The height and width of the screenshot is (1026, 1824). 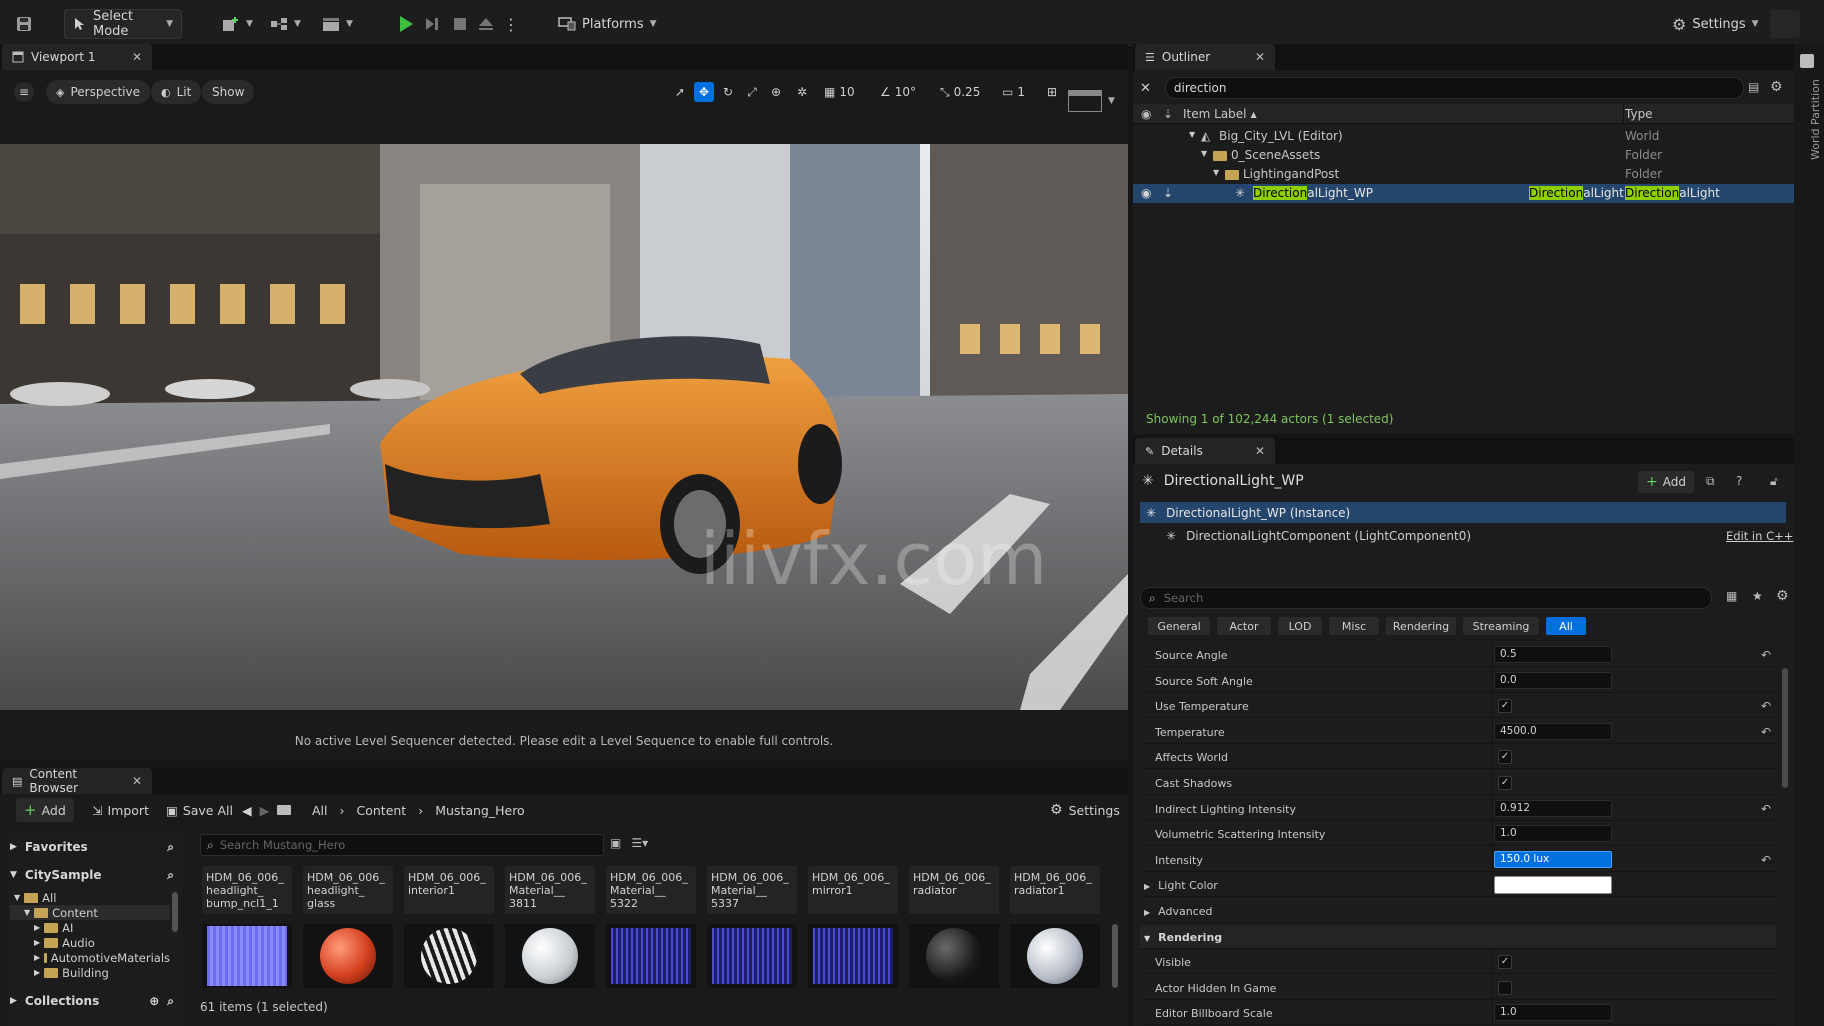 I want to click on item-label-column: Item Label ▲, so click(x=1220, y=114).